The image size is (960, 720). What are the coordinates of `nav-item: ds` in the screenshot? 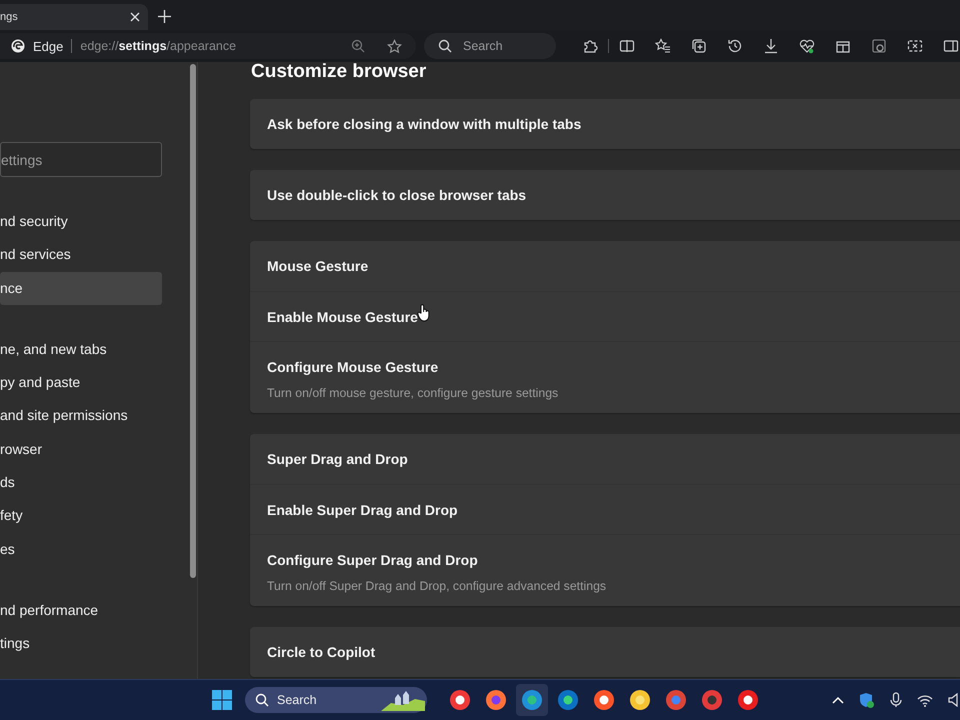 It's located at (81, 483).